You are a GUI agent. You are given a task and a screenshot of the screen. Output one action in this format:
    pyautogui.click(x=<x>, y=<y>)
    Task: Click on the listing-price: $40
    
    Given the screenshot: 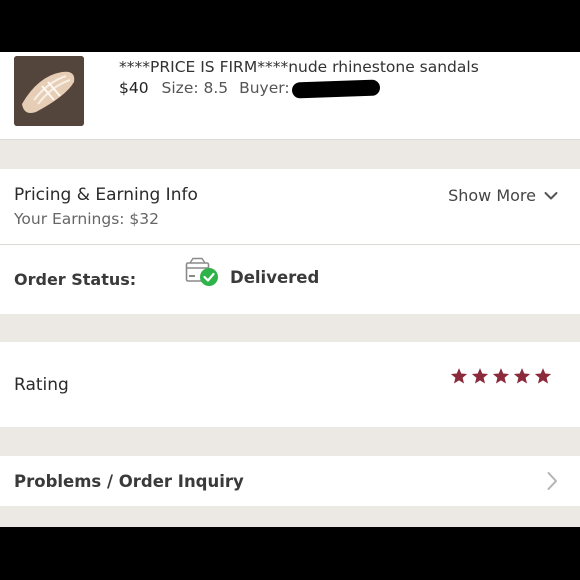 What is the action you would take?
    pyautogui.click(x=134, y=88)
    